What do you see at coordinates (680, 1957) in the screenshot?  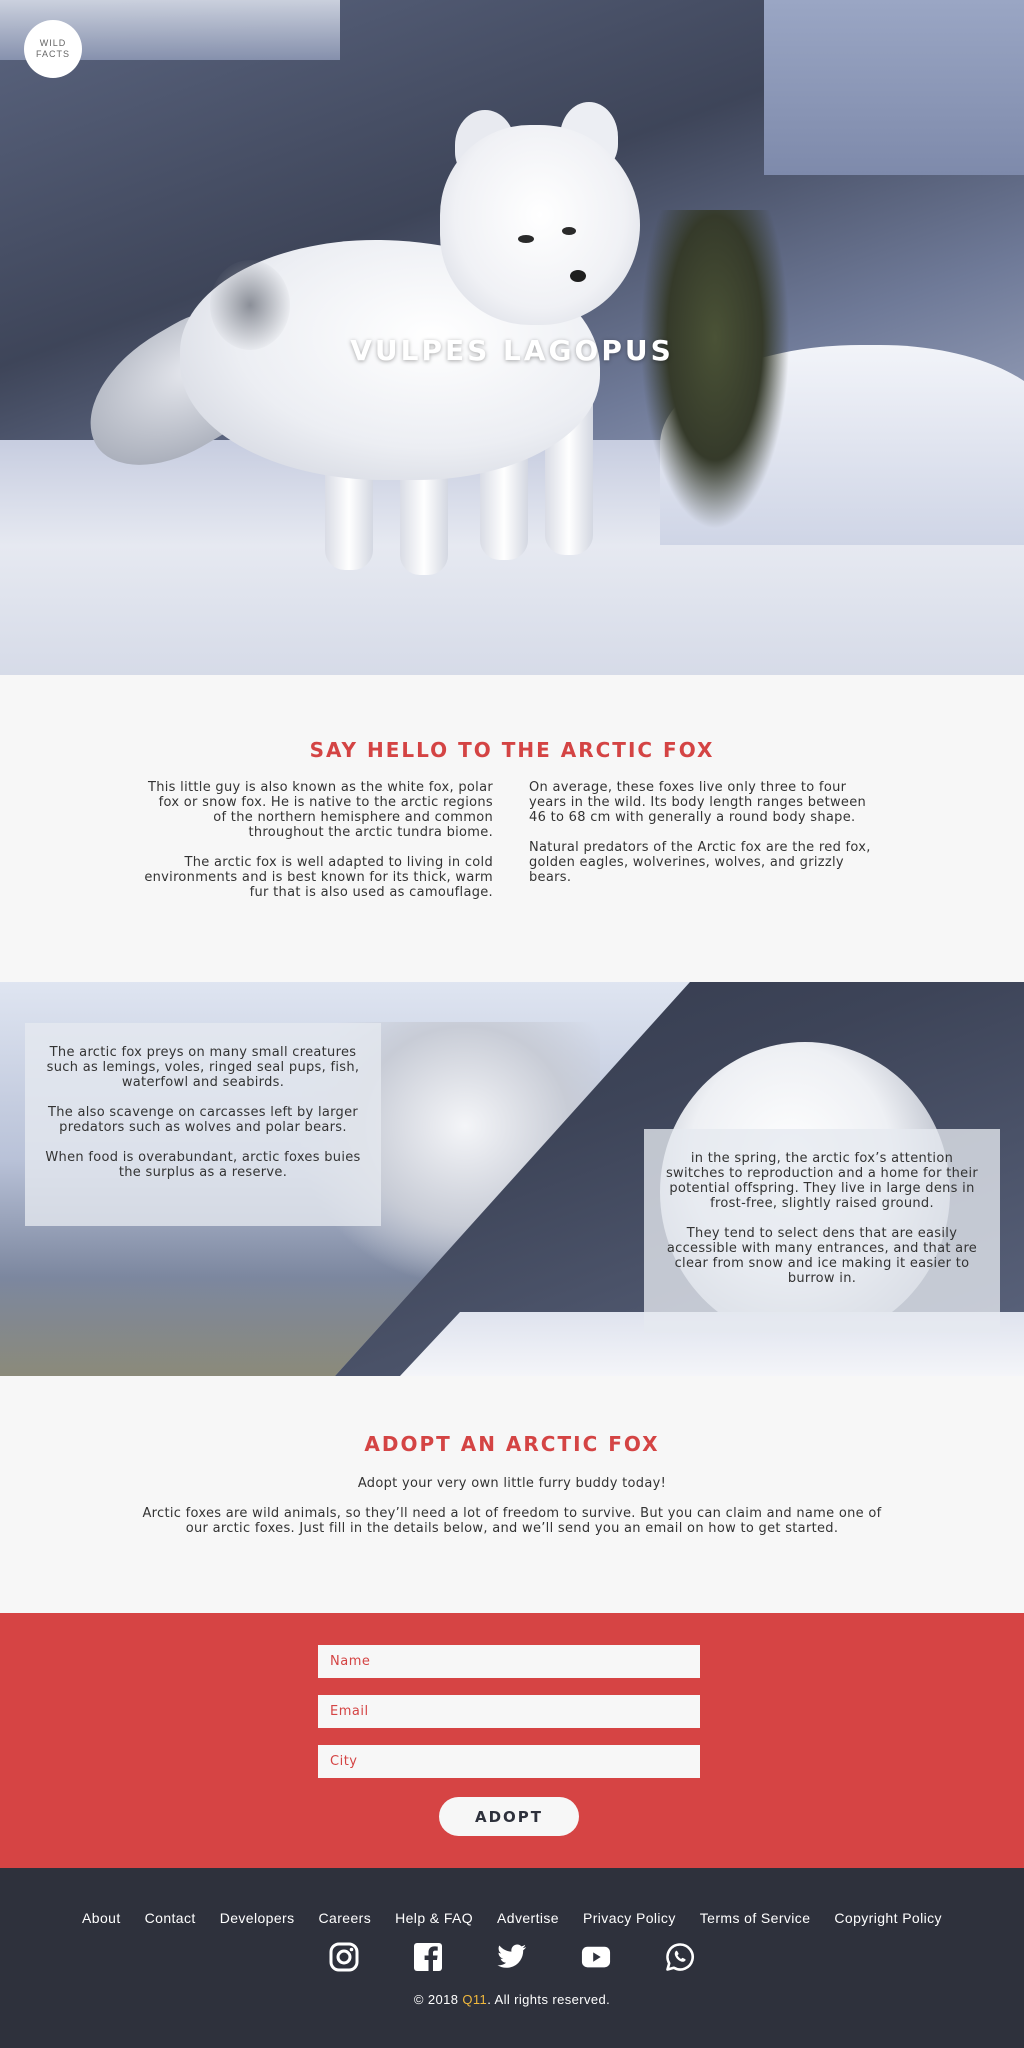 I see `whatsapp-icon` at bounding box center [680, 1957].